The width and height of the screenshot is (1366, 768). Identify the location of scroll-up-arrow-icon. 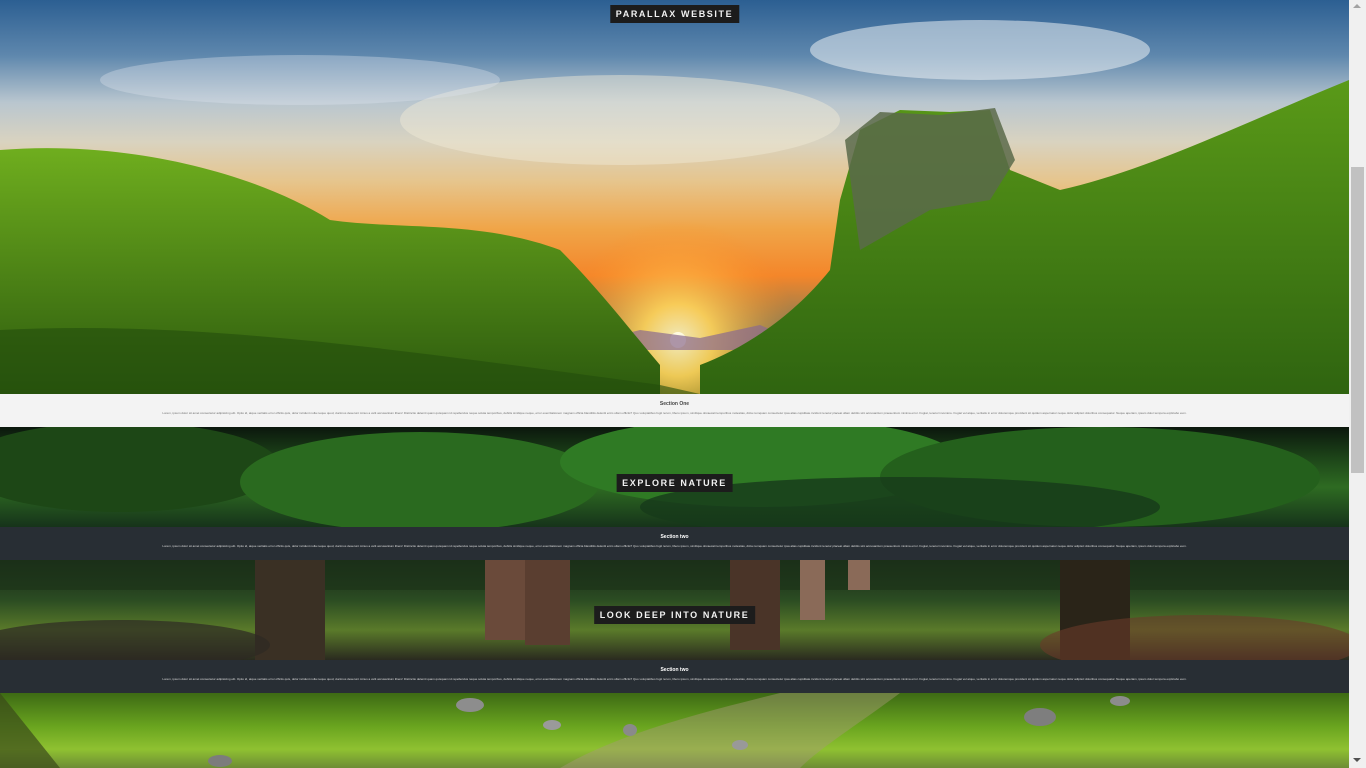
(1357, 6).